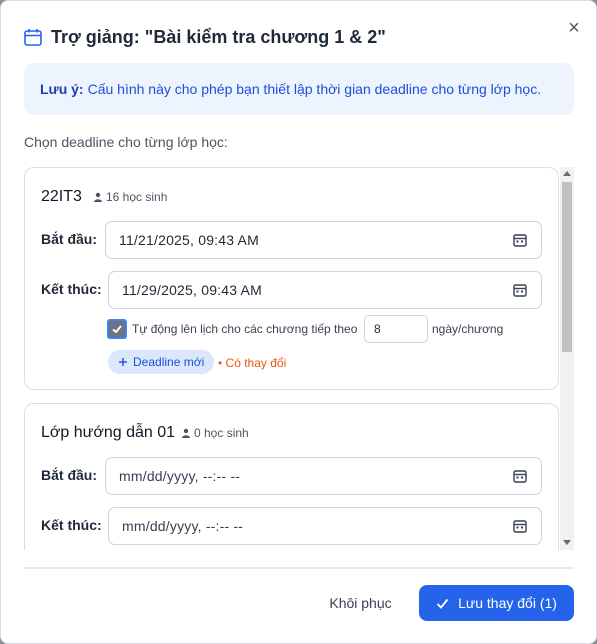 The image size is (597, 644). What do you see at coordinates (396, 329) in the screenshot?
I see `days-per-chapter-input: 8` at bounding box center [396, 329].